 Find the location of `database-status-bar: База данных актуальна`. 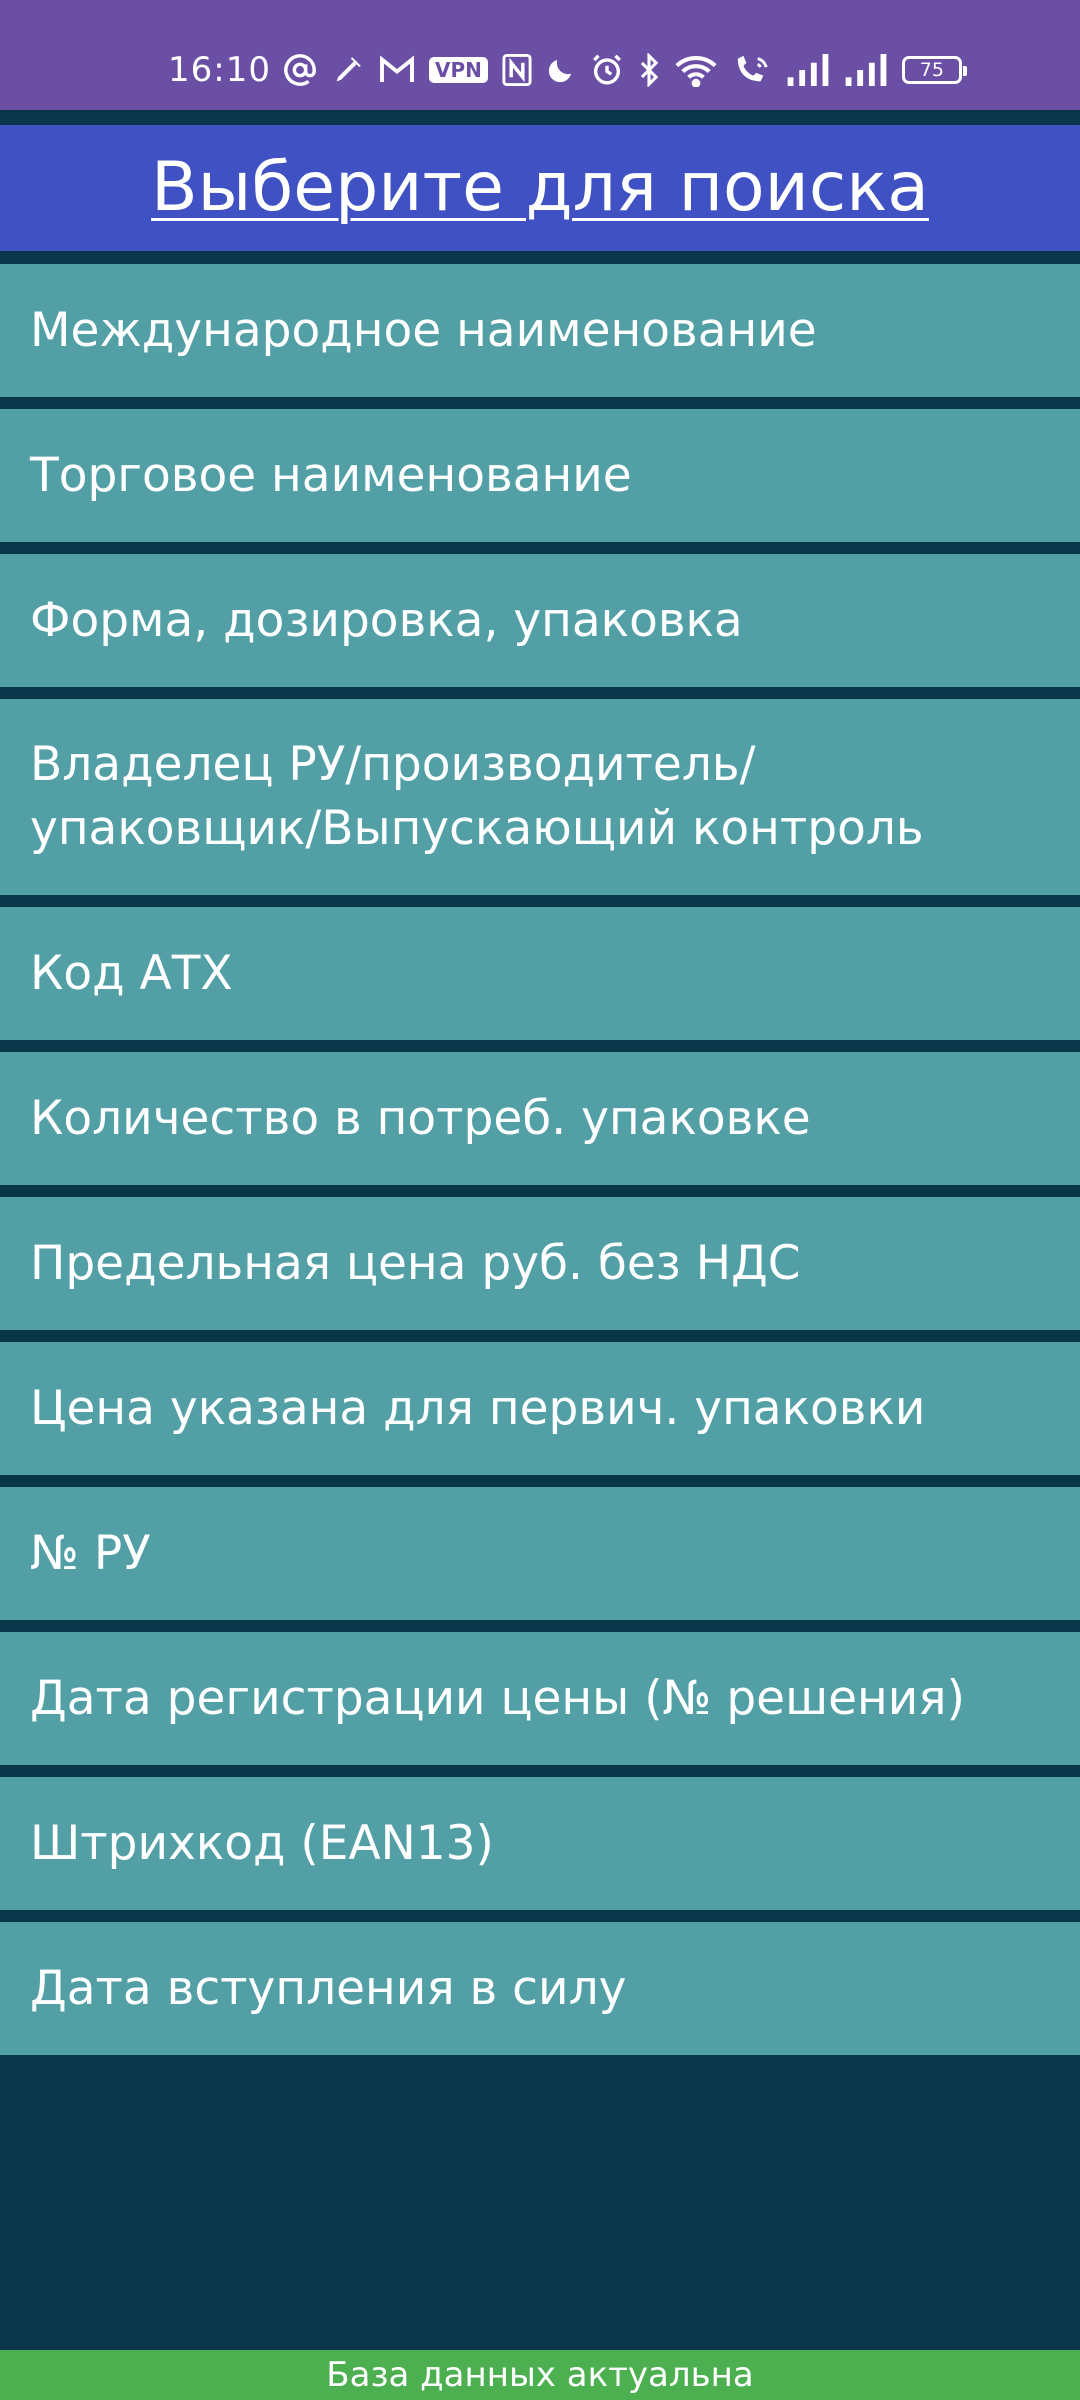

database-status-bar: База данных актуальна is located at coordinates (540, 2375).